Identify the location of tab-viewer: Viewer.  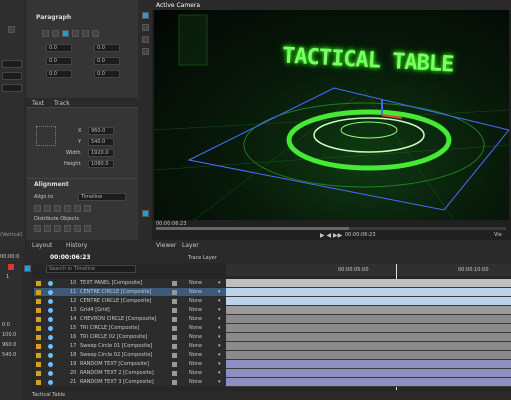
(166, 245).